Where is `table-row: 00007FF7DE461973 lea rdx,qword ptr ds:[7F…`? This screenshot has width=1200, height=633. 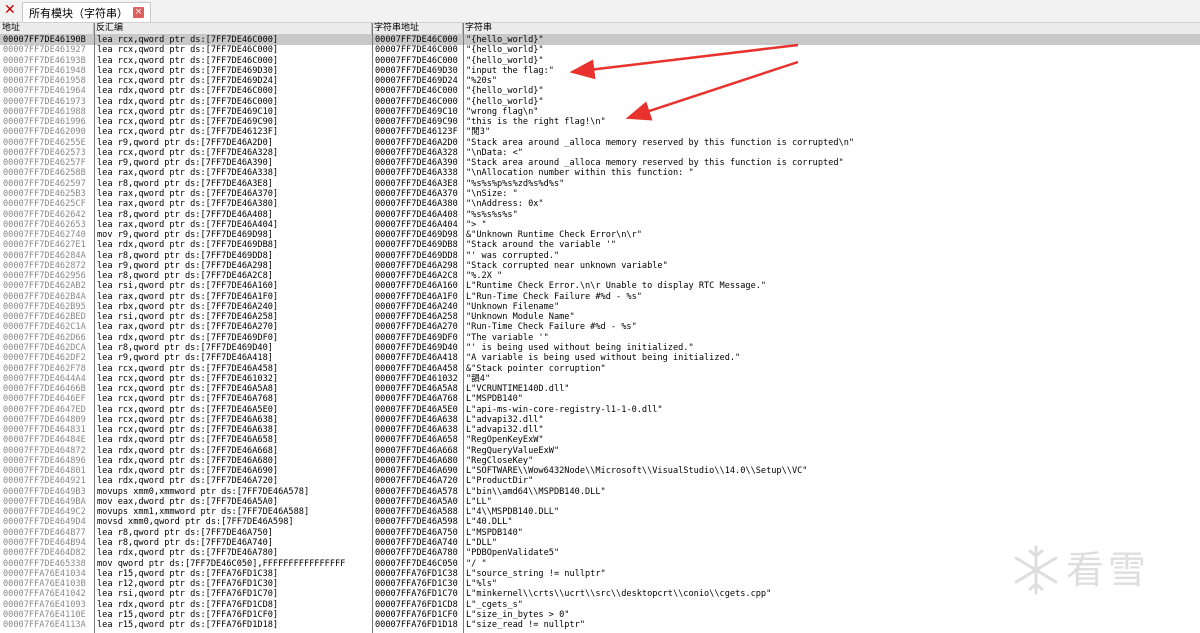 table-row: 00007FF7DE461973 lea rdx,qword ptr ds:[7F… is located at coordinates (600, 102).